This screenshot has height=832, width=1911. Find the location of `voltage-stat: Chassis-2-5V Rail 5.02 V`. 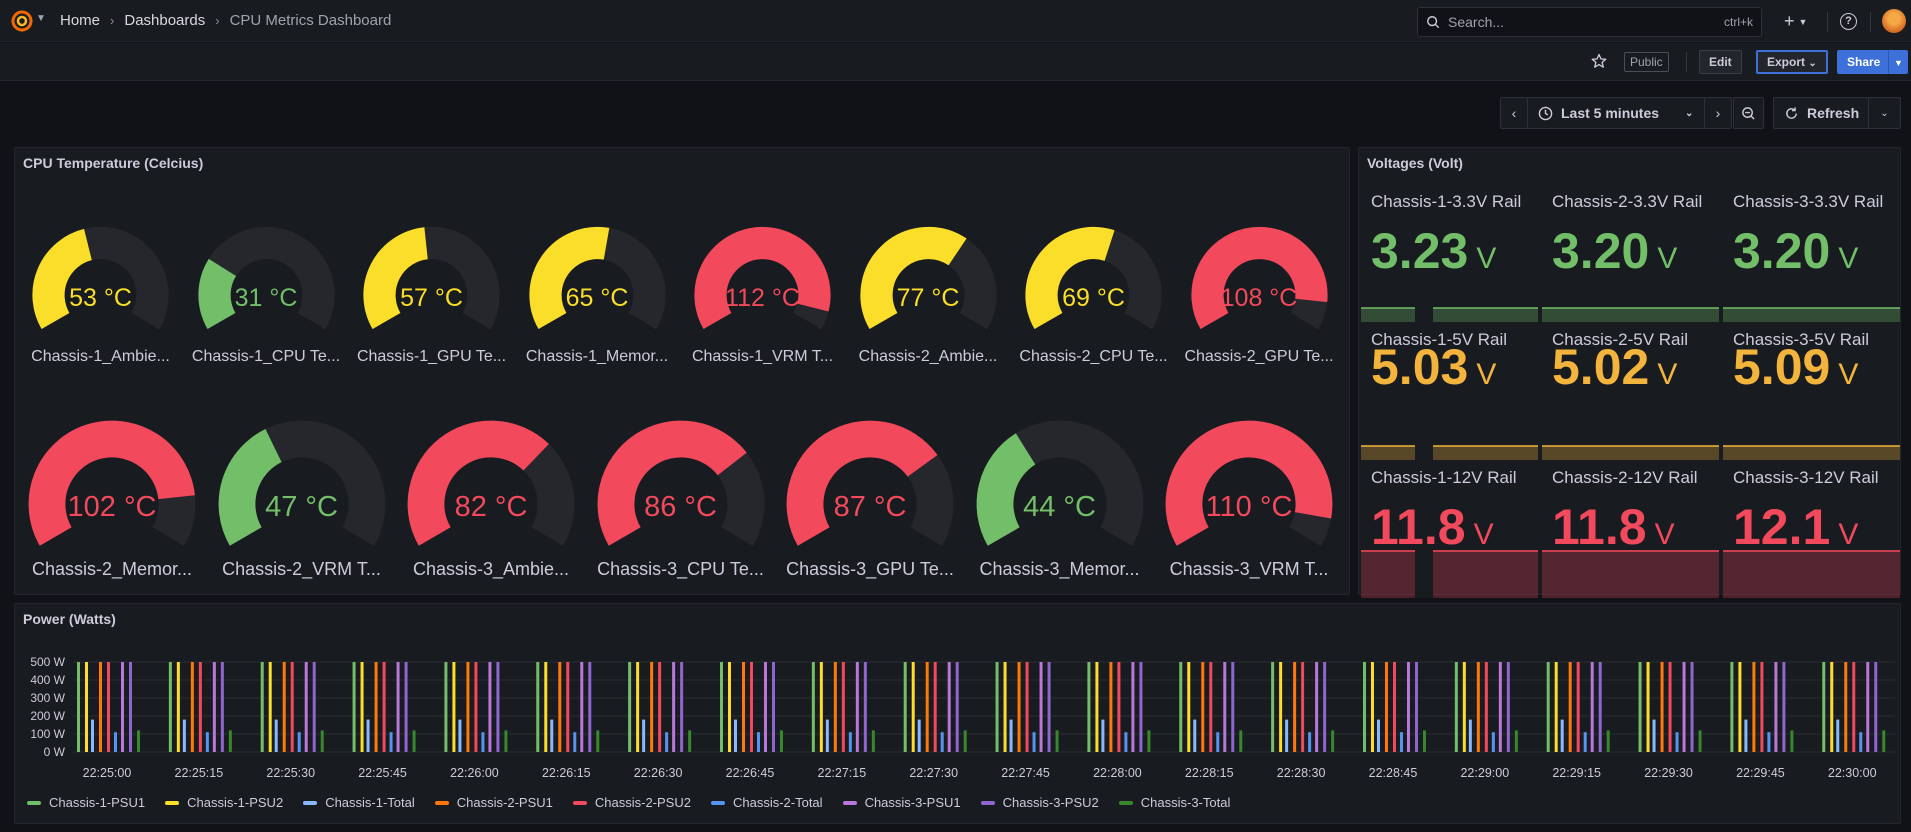

voltage-stat: Chassis-2-5V Rail 5.02 V is located at coordinates (1630, 392).